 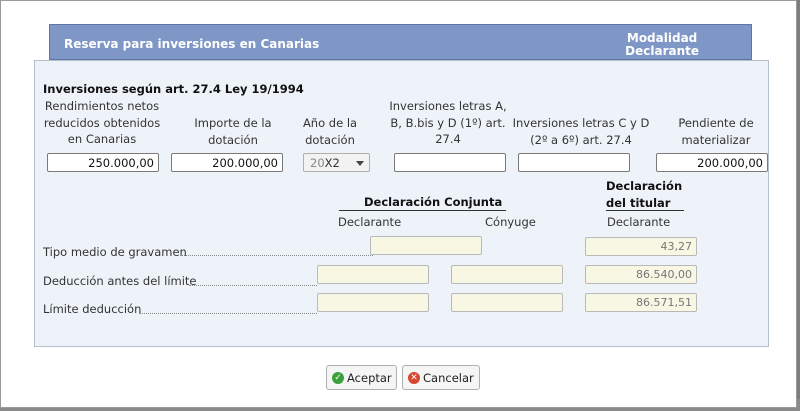 I want to click on cancel-label: Cancelar, so click(x=448, y=377).